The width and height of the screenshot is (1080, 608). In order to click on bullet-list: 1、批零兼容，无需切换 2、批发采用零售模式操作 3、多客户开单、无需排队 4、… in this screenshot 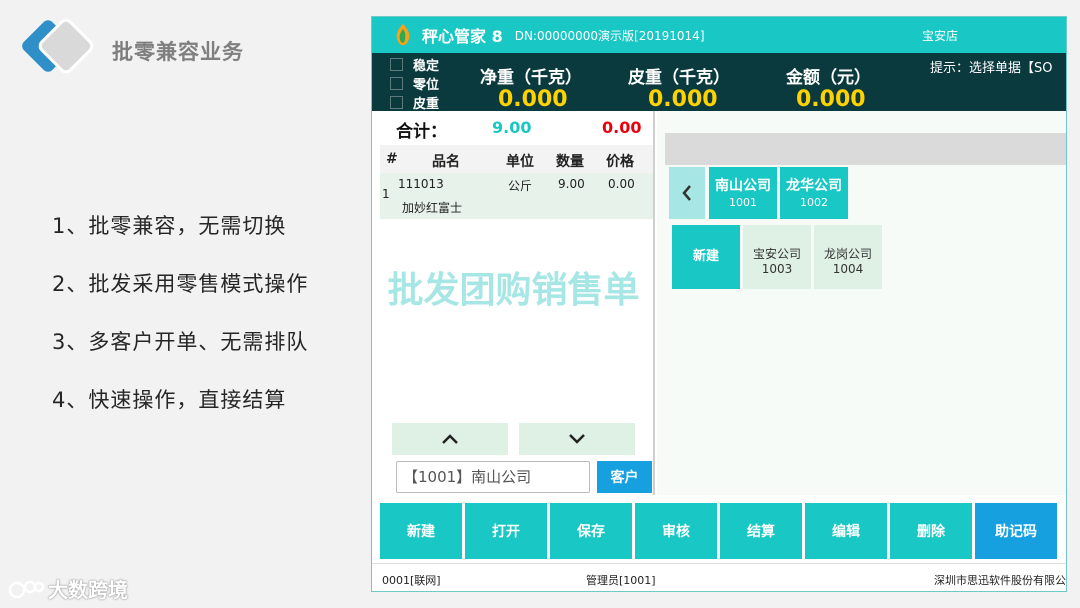, I will do `click(180, 326)`.